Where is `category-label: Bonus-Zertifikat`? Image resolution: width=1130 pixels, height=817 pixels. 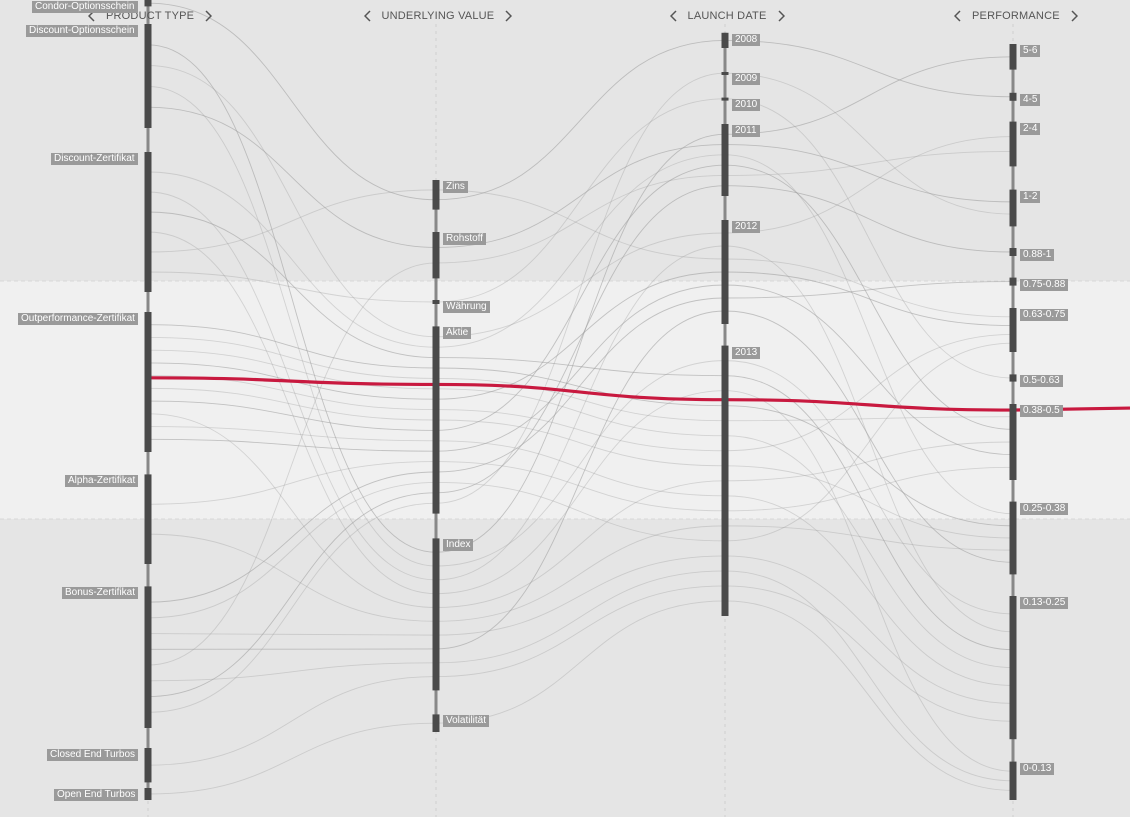
category-label: Bonus-Zertifikat is located at coordinates (100, 593).